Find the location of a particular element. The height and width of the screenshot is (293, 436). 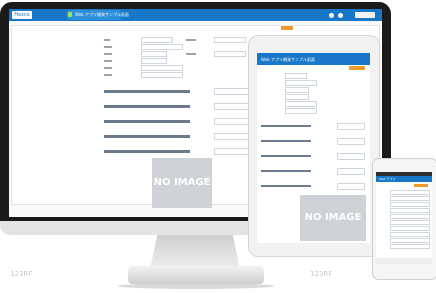

app-title: Web アプリ開発サンプル画面 is located at coordinates (102, 14).